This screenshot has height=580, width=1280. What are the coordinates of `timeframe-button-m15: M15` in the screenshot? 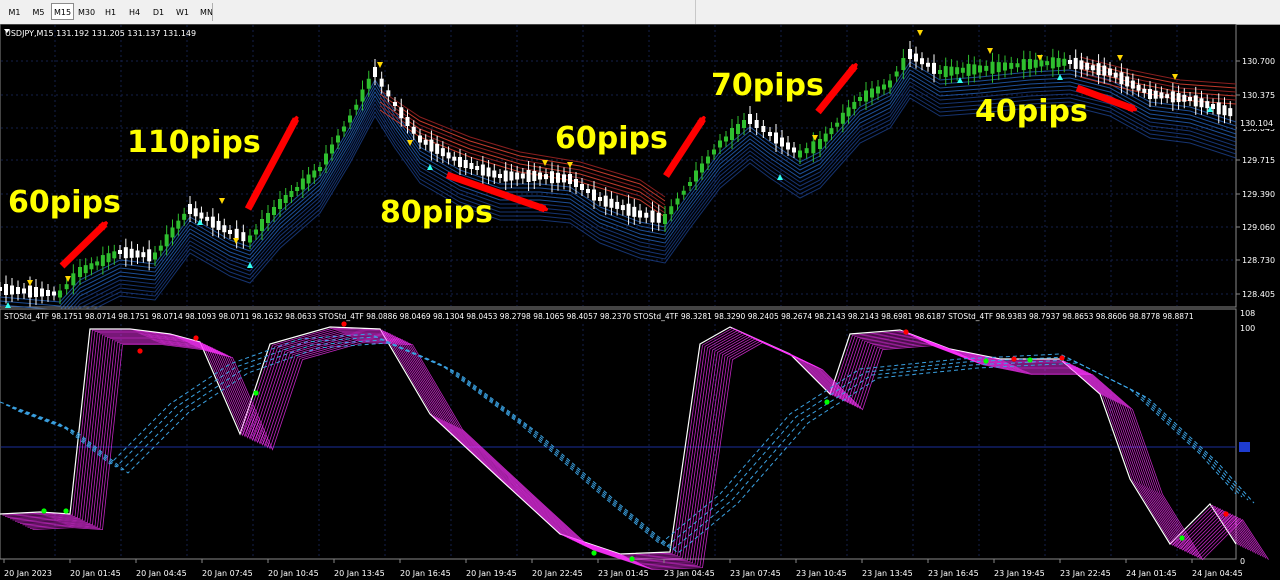 It's located at (62, 11).